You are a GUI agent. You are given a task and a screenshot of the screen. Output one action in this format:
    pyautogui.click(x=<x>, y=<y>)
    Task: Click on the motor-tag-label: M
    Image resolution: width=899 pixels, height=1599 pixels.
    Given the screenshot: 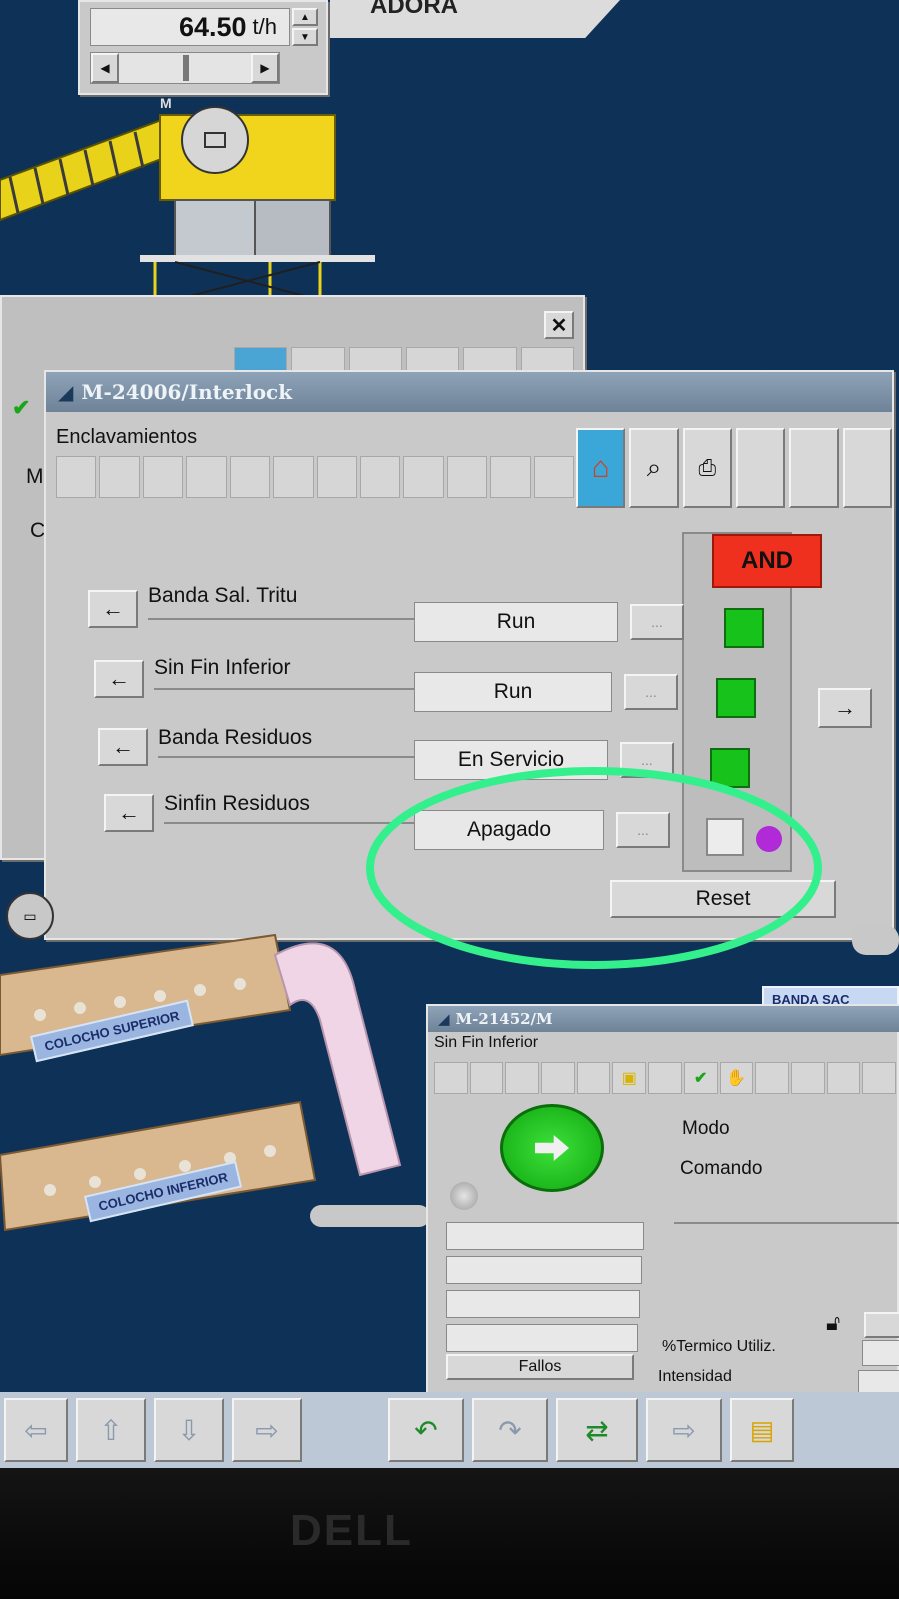 What is the action you would take?
    pyautogui.click(x=166, y=103)
    